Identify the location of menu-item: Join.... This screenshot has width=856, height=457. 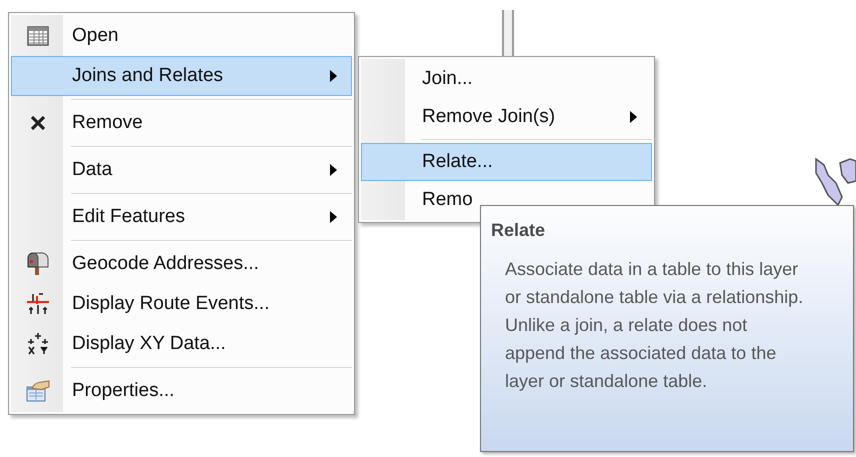
(506, 79).